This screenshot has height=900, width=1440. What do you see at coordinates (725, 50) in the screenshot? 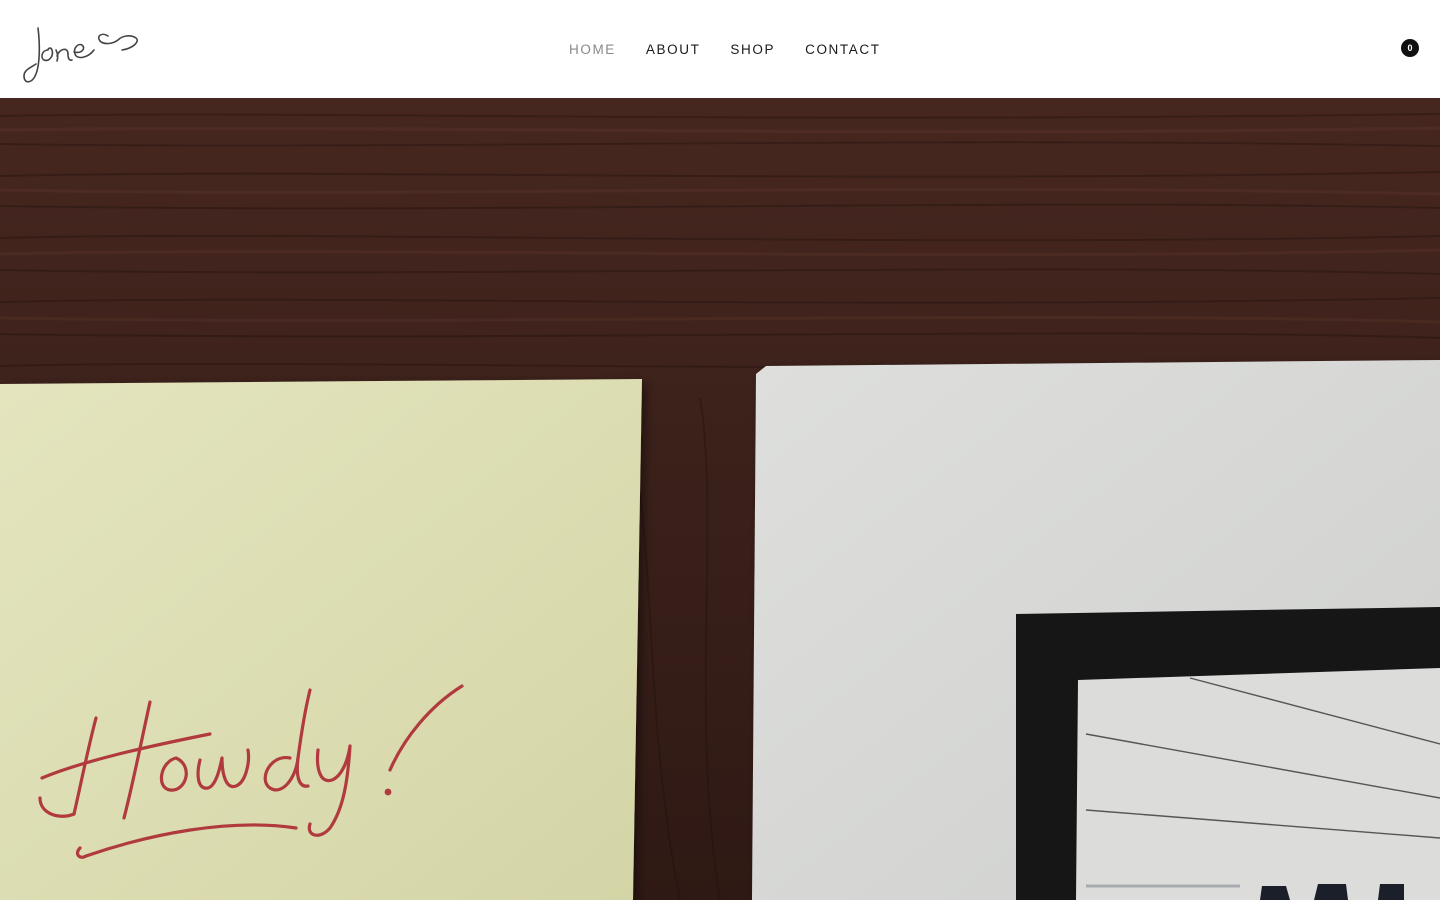
I see `main-nav: HOME ABOUT SHOP CONTACT` at bounding box center [725, 50].